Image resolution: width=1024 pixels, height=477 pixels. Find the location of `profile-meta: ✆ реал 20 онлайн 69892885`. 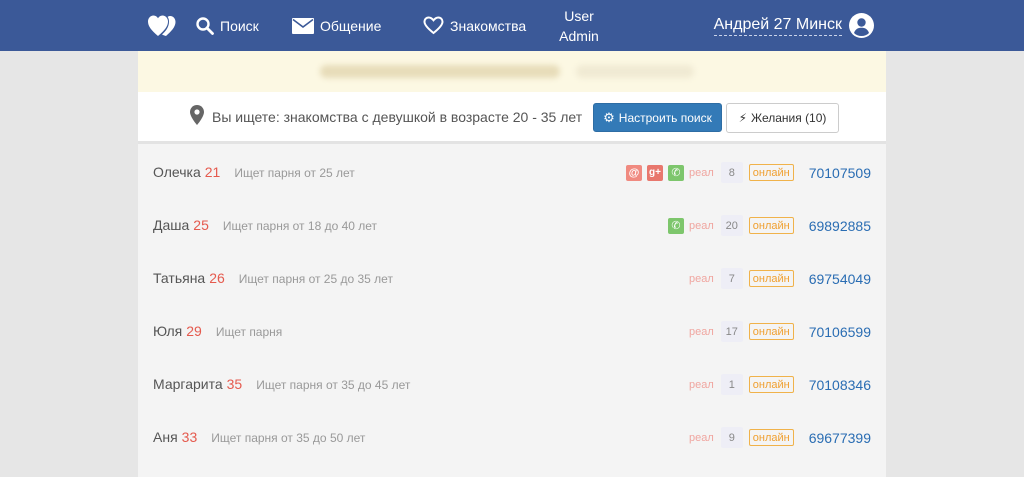

profile-meta: ✆ реал 20 онлайн 69892885 is located at coordinates (769, 225).